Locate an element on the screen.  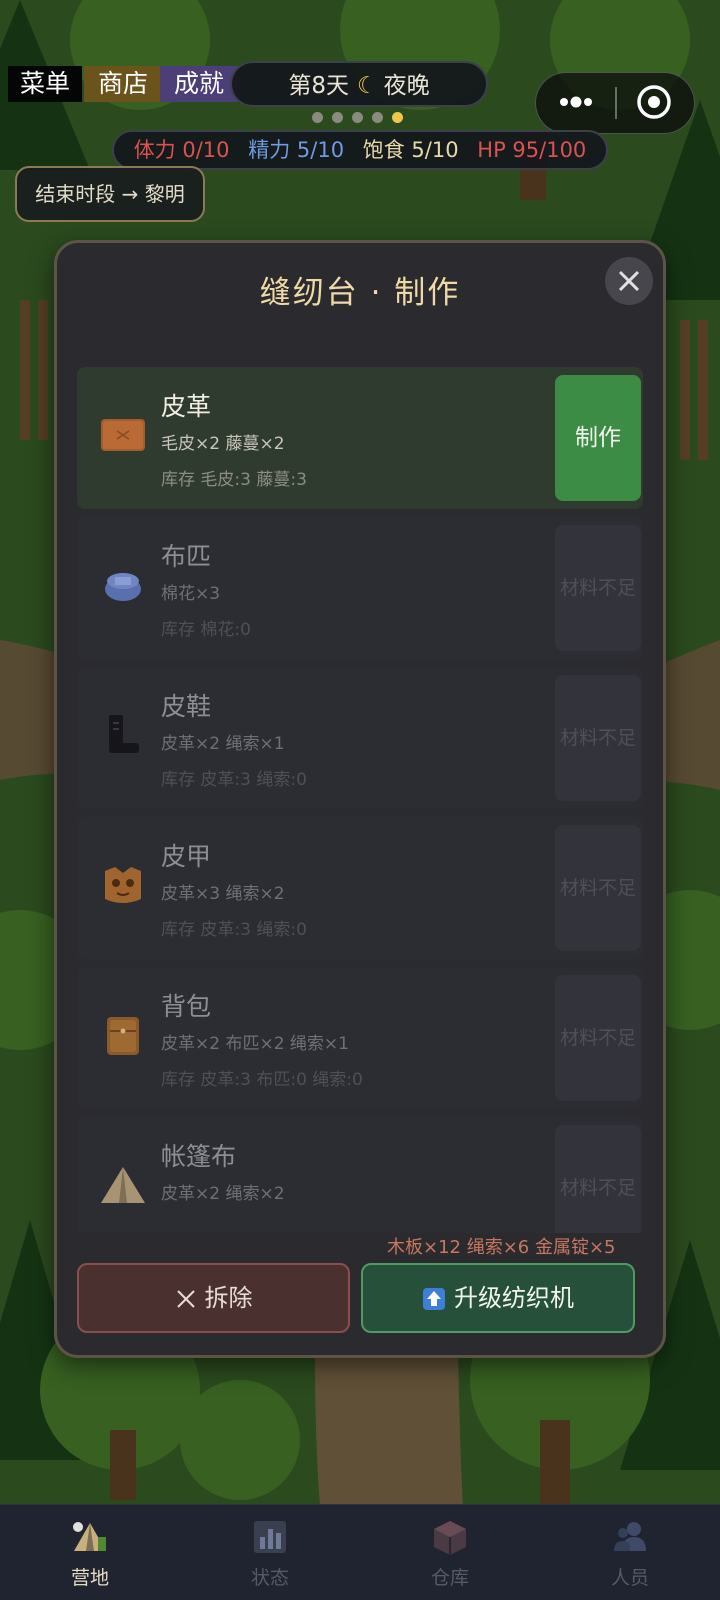
target-circle-icon is located at coordinates (654, 102).